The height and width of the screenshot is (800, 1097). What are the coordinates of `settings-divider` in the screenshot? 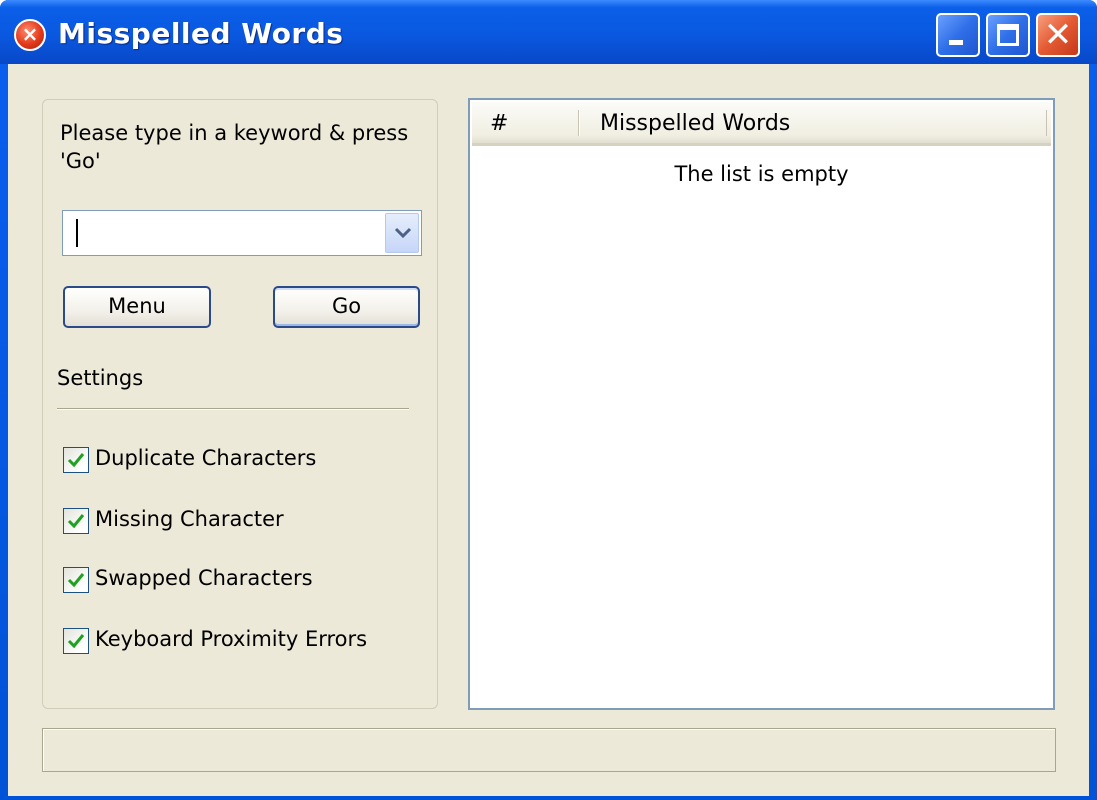 It's located at (233, 409).